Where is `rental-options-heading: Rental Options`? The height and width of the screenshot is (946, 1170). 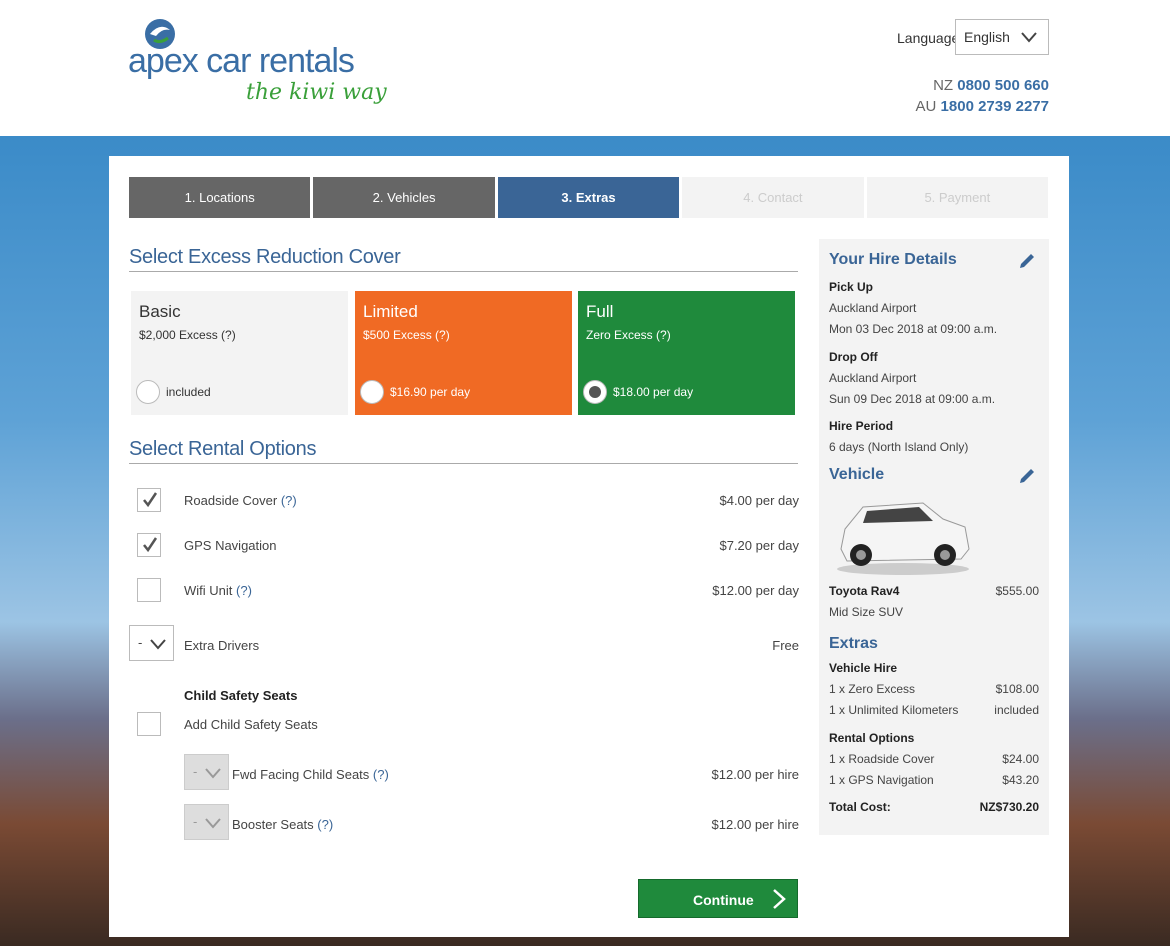 rental-options-heading: Rental Options is located at coordinates (872, 738).